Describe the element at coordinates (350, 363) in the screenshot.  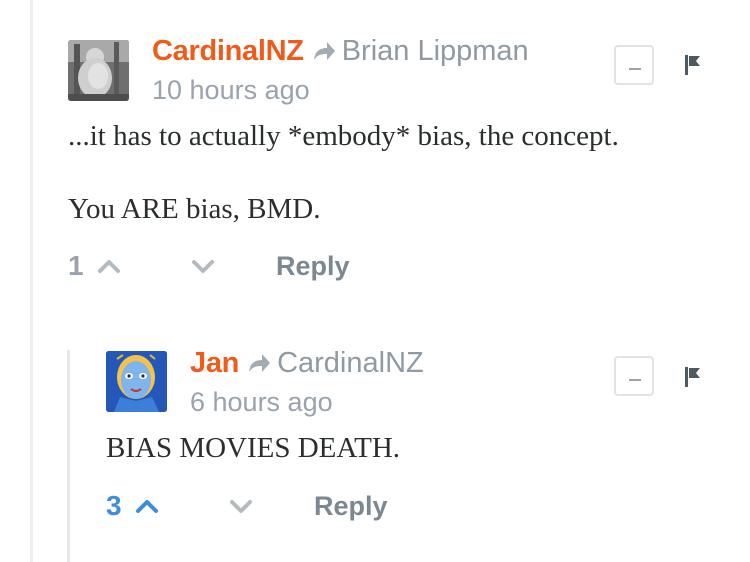
I see `reply-to-name: CardinalNZ` at that location.